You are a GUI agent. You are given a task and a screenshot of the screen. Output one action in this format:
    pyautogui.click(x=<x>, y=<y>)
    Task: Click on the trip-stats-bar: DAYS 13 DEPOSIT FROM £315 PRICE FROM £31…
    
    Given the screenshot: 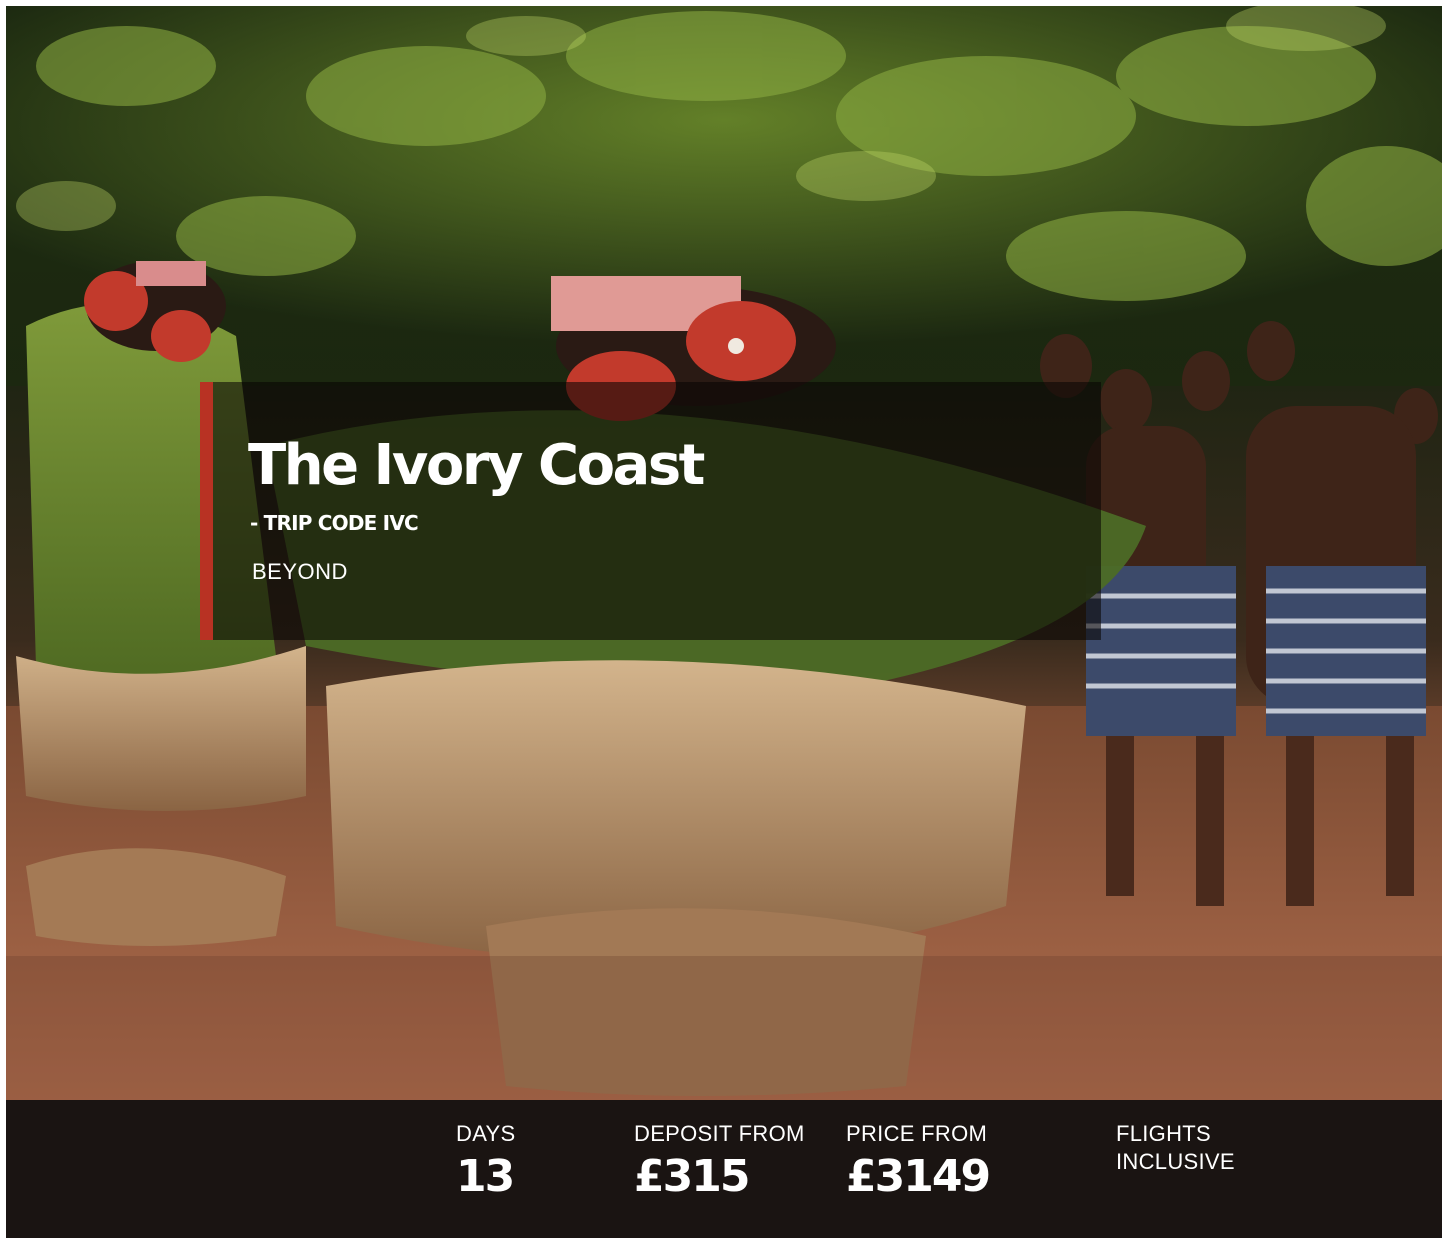 What is the action you would take?
    pyautogui.click(x=724, y=1169)
    